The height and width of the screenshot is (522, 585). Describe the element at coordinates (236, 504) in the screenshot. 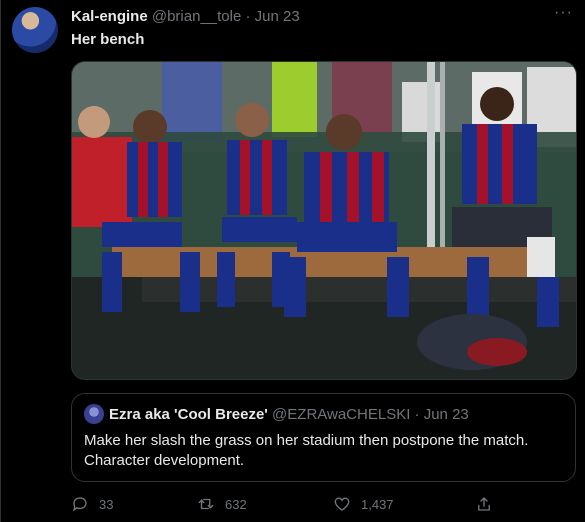

I see `retweet-count: 632` at that location.